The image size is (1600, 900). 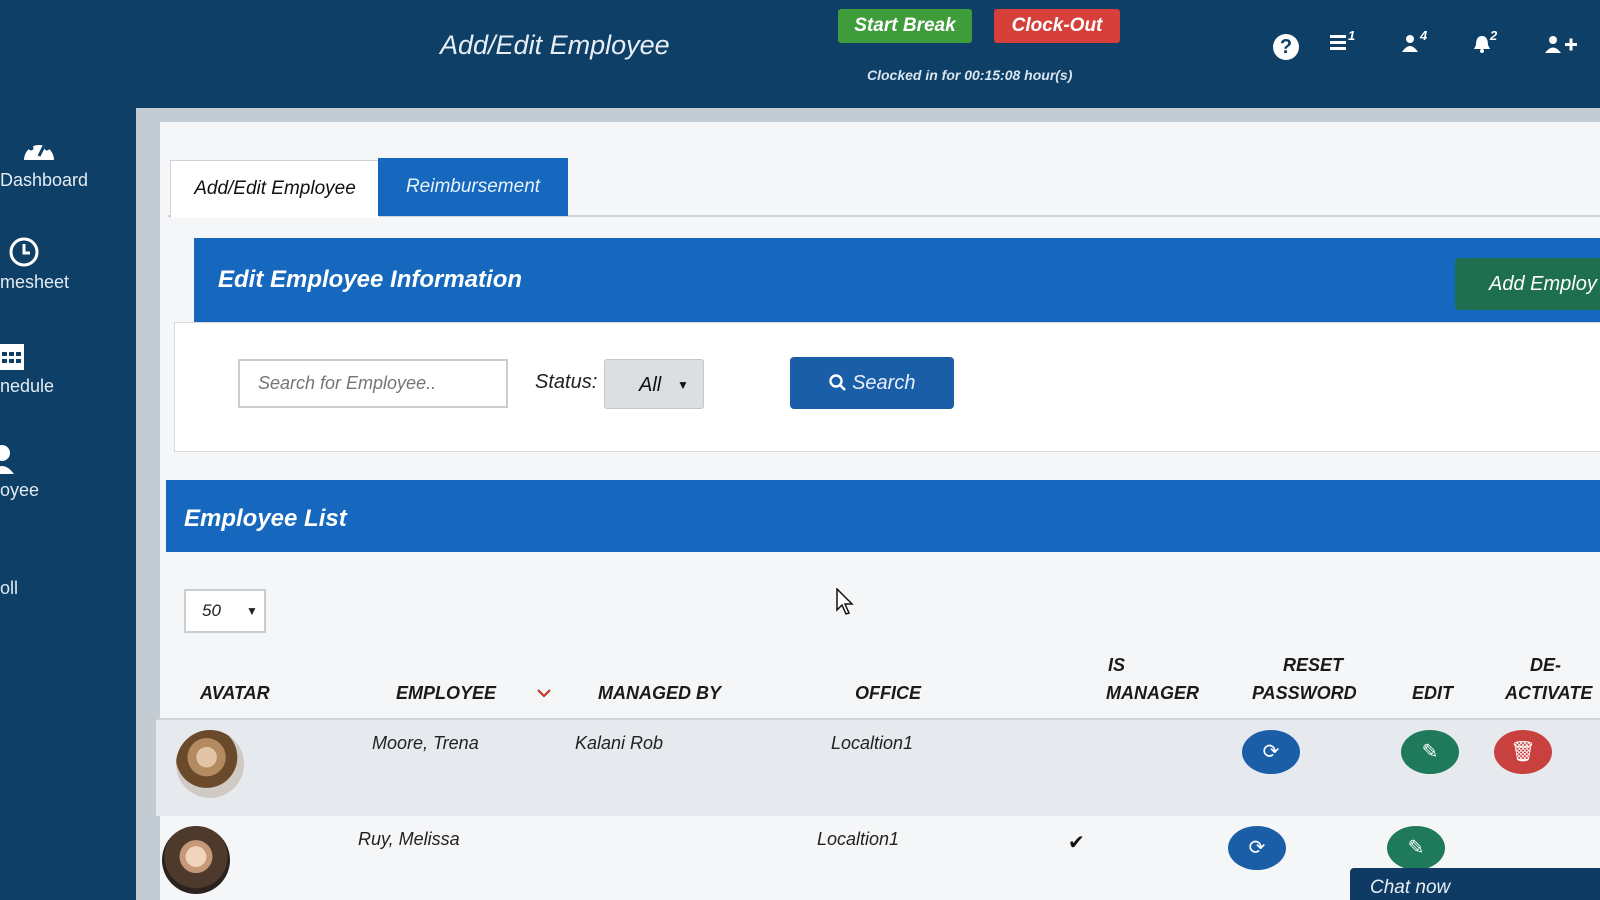 What do you see at coordinates (44, 180) in the screenshot?
I see `sidebar-item-label: Dashboard` at bounding box center [44, 180].